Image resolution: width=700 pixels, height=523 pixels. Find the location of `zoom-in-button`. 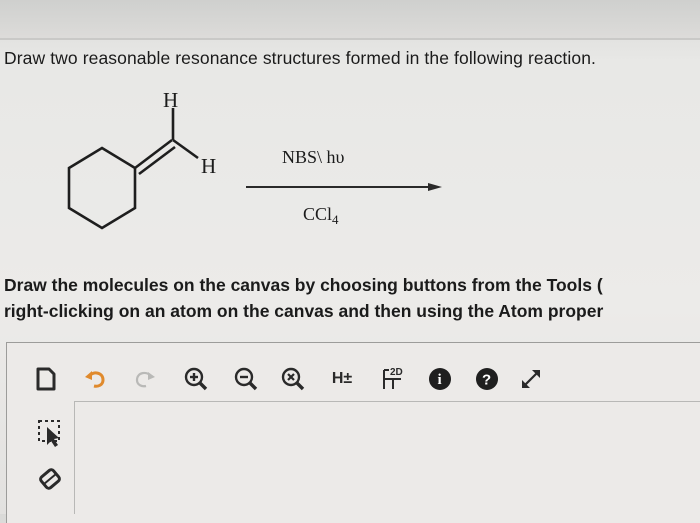

zoom-in-button is located at coordinates (196, 379).